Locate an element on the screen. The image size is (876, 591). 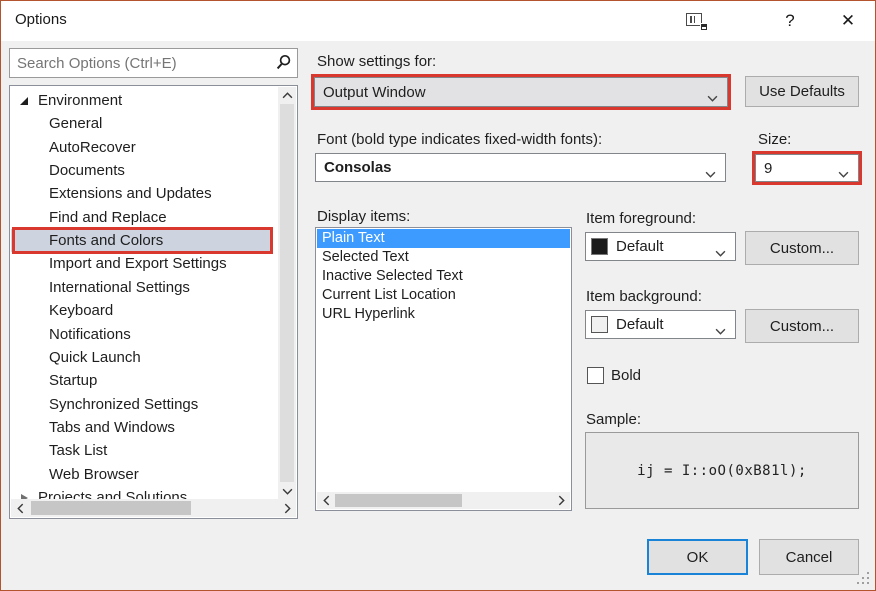
tree-item-label: Tabs and Windows is located at coordinates (112, 427).